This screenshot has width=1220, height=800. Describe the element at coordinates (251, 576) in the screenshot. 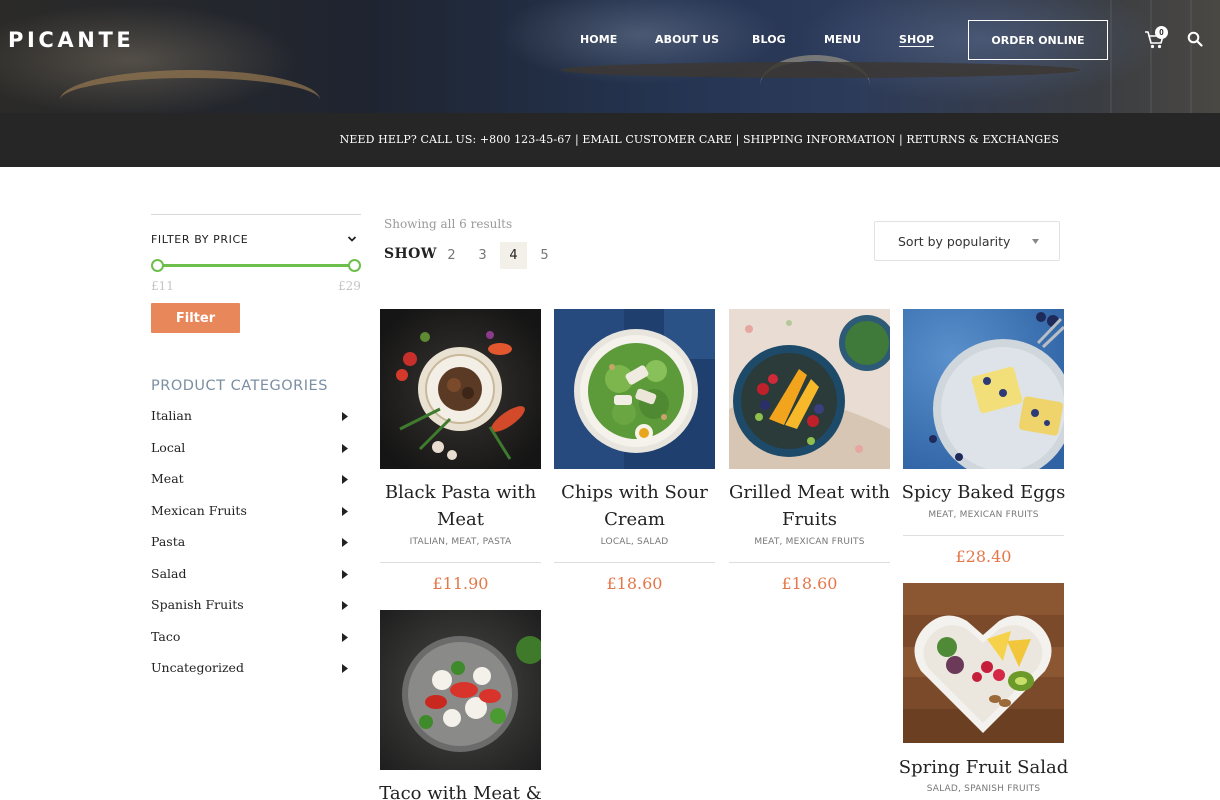

I see `category-item-salad: Salad` at that location.